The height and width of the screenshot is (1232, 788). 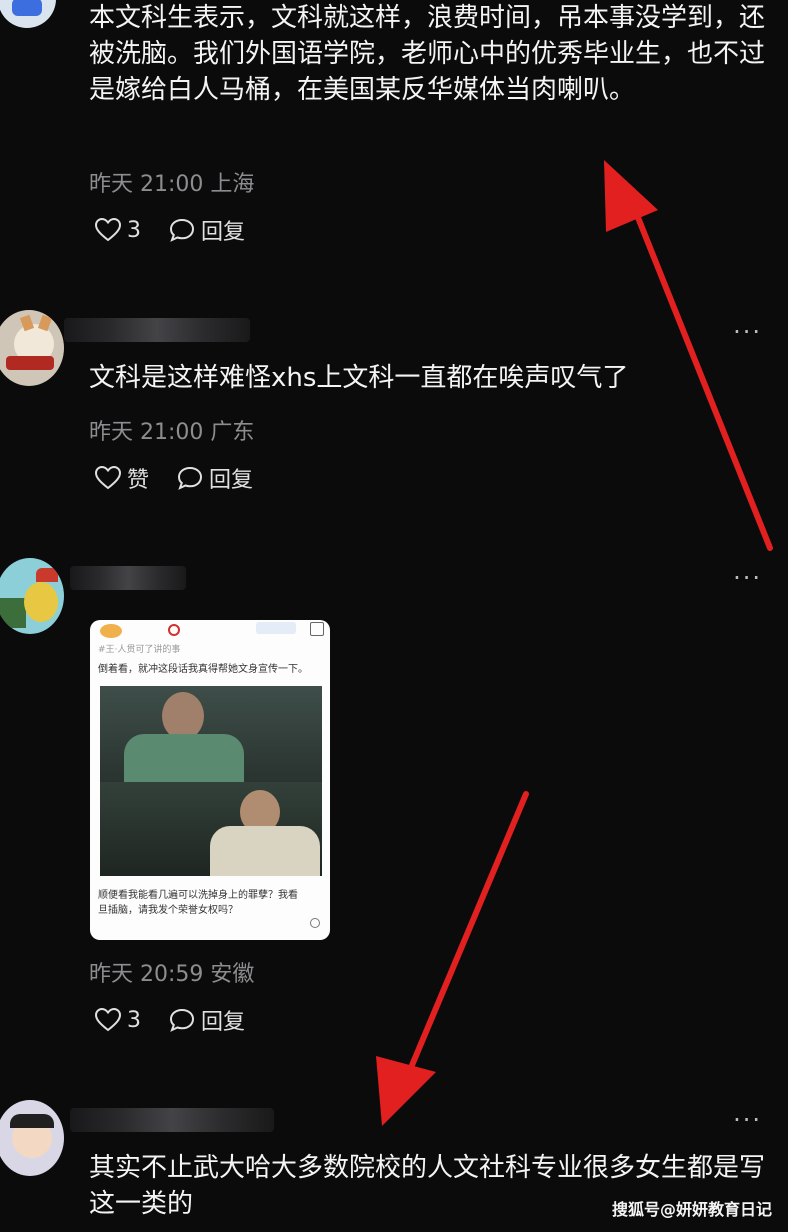 I want to click on watermark: 搜狐号@妍妍教育日记, so click(x=691, y=1209).